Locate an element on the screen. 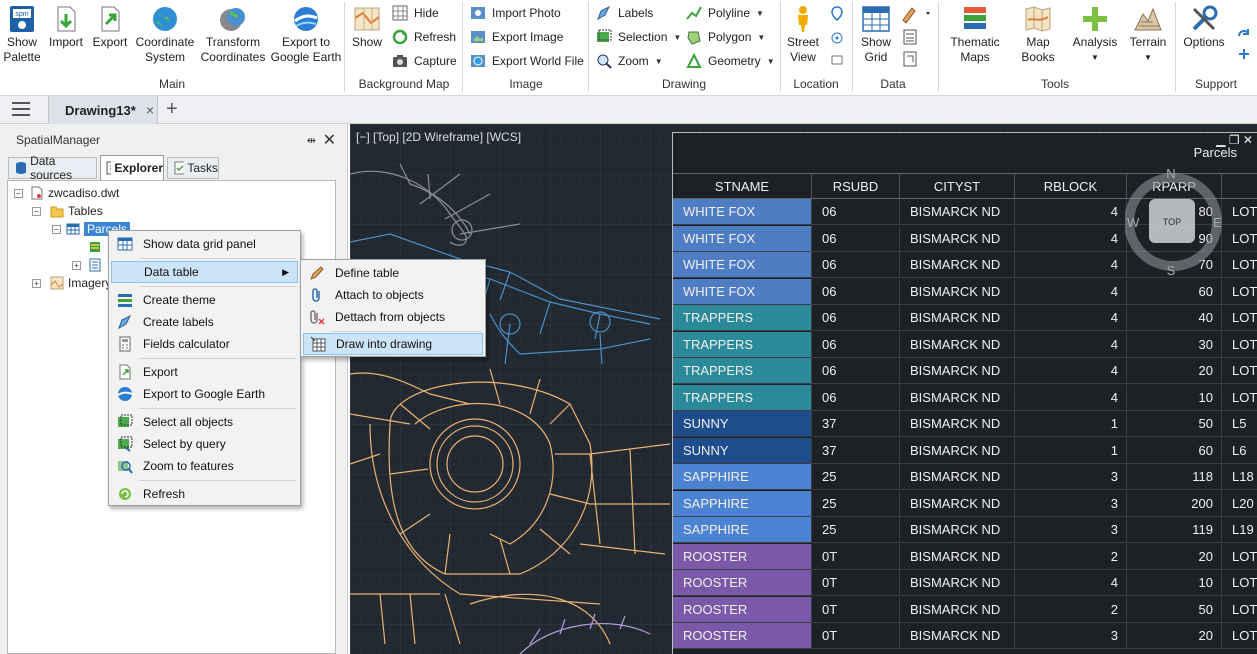  table-cell: 2 is located at coordinates (1071, 556).